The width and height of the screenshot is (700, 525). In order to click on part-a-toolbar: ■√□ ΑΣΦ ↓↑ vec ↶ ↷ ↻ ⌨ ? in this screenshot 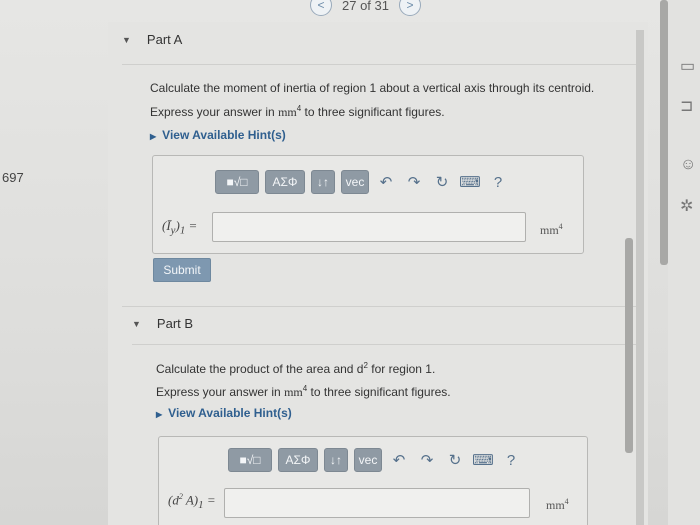, I will do `click(362, 182)`.